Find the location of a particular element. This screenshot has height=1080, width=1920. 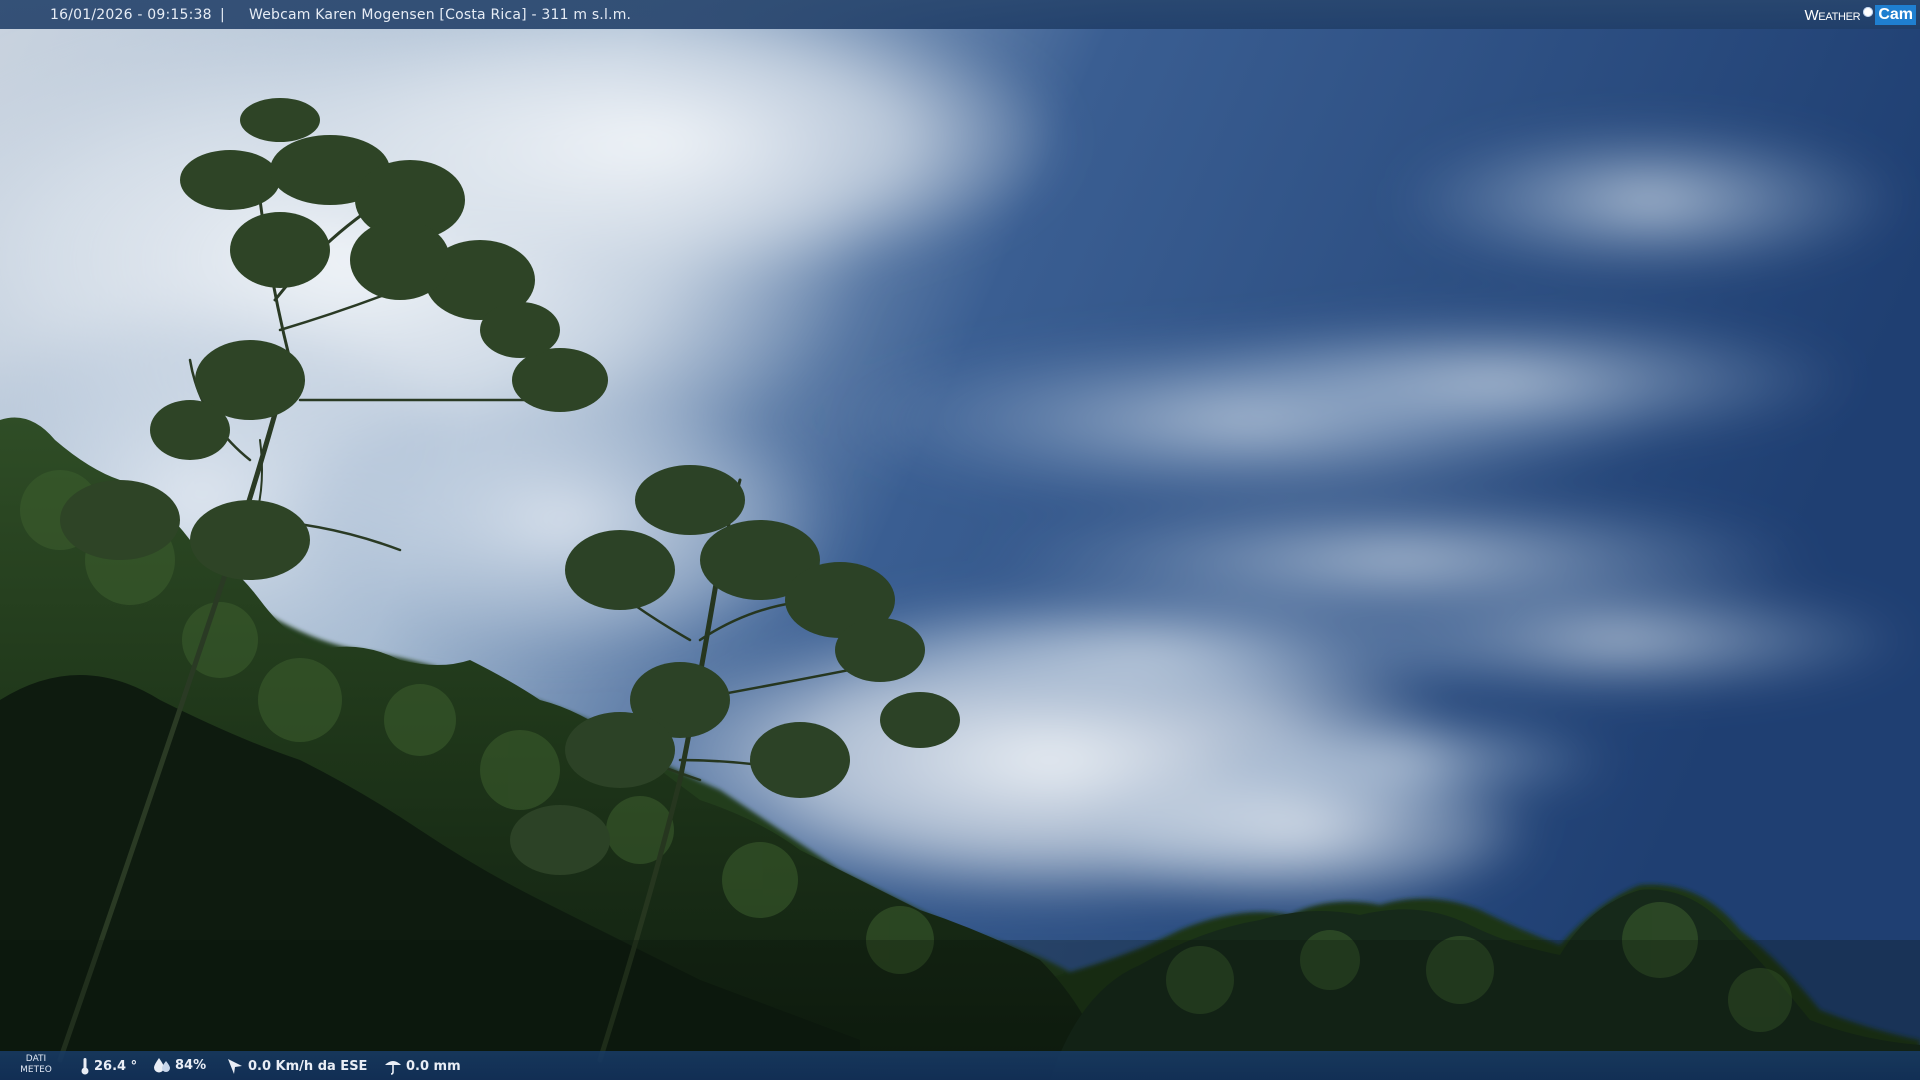

logo-cam-text: Cam is located at coordinates (1895, 15).